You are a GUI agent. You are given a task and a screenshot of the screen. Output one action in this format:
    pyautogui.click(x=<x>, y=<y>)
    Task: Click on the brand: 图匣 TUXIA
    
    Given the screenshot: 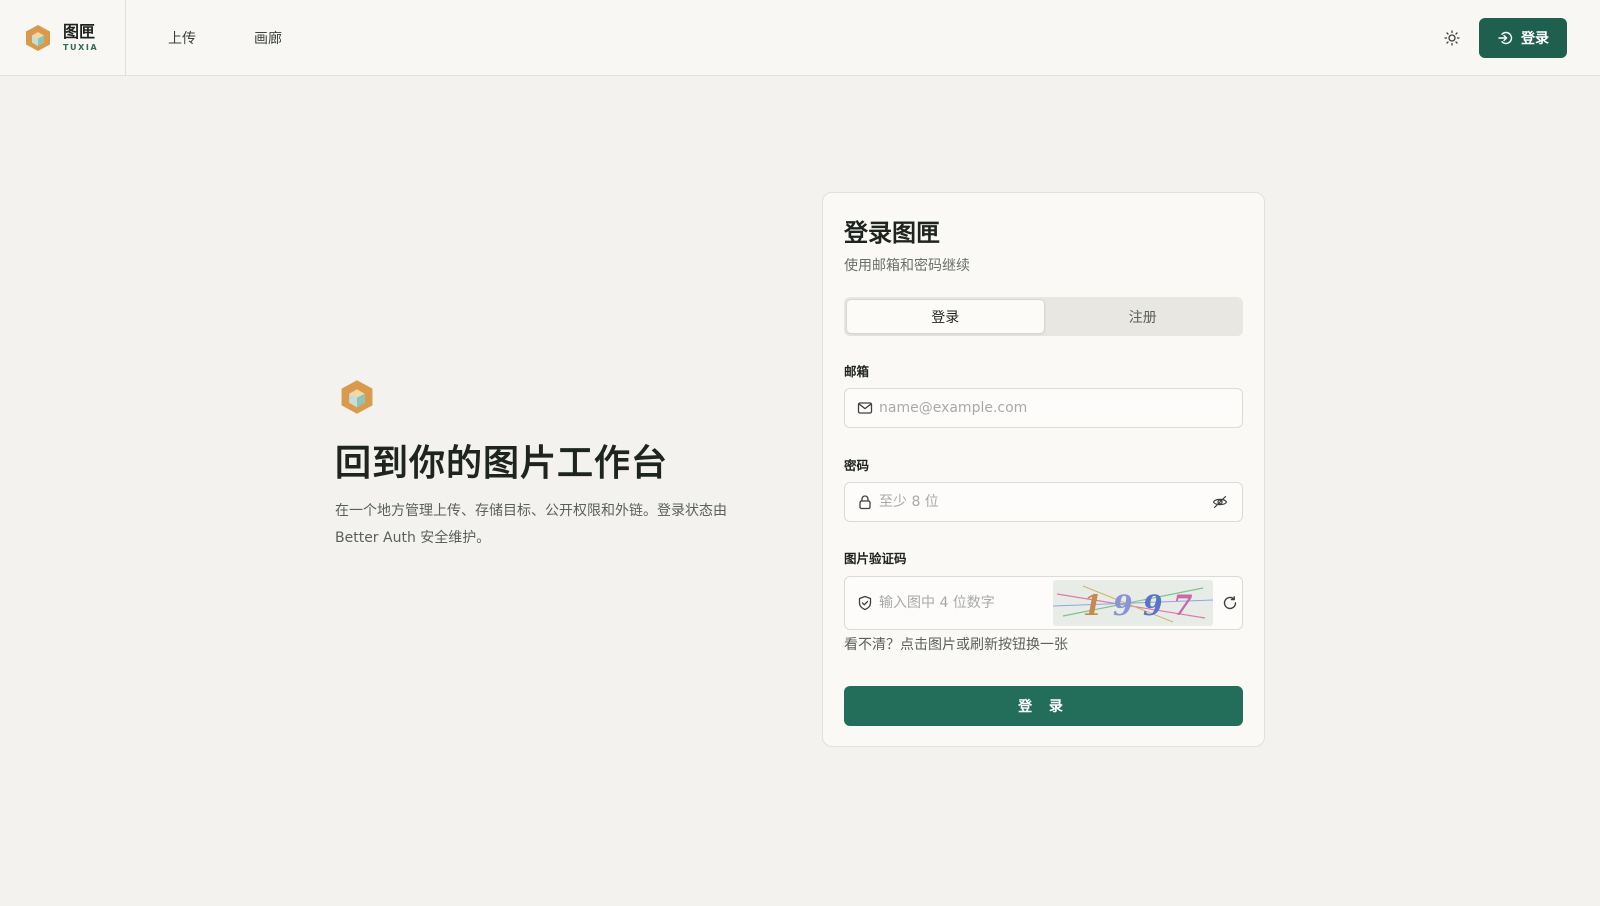 What is the action you would take?
    pyautogui.click(x=63, y=37)
    